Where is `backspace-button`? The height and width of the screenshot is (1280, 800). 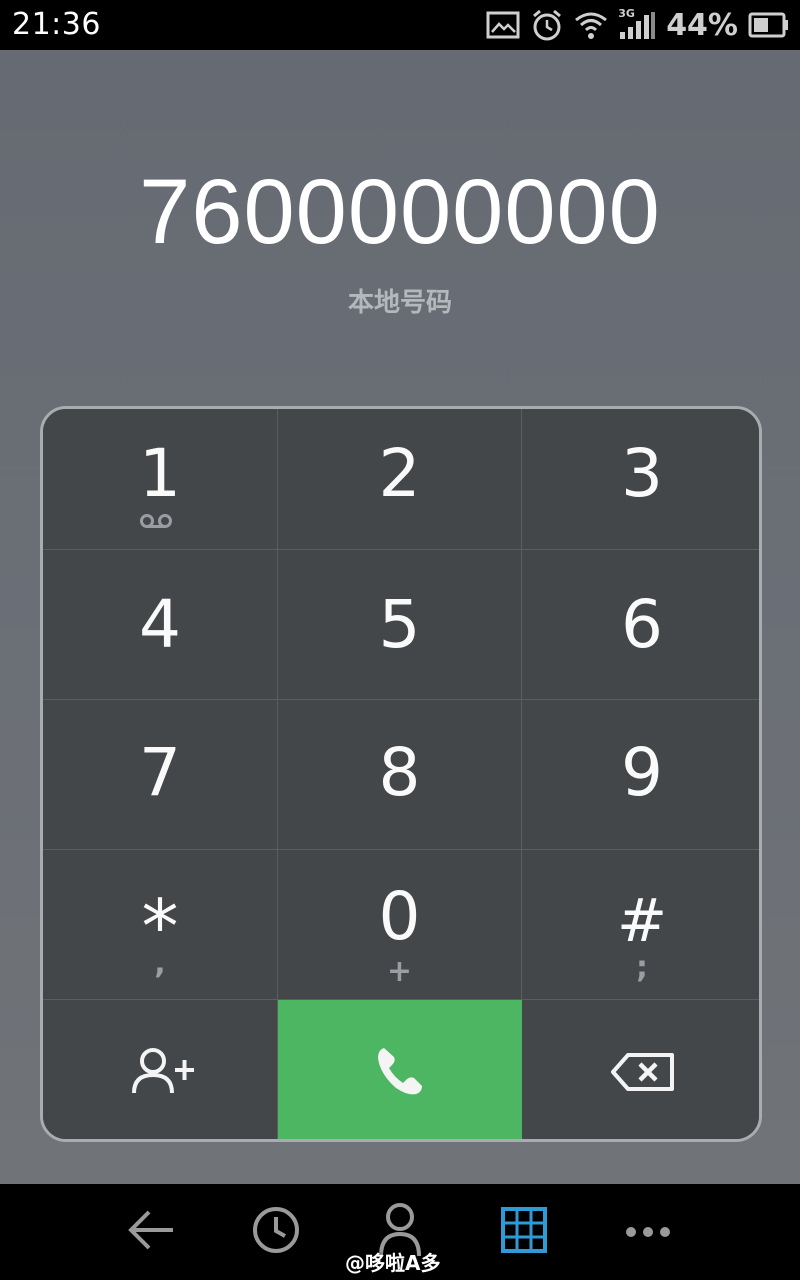
backspace-button is located at coordinates (640, 1069).